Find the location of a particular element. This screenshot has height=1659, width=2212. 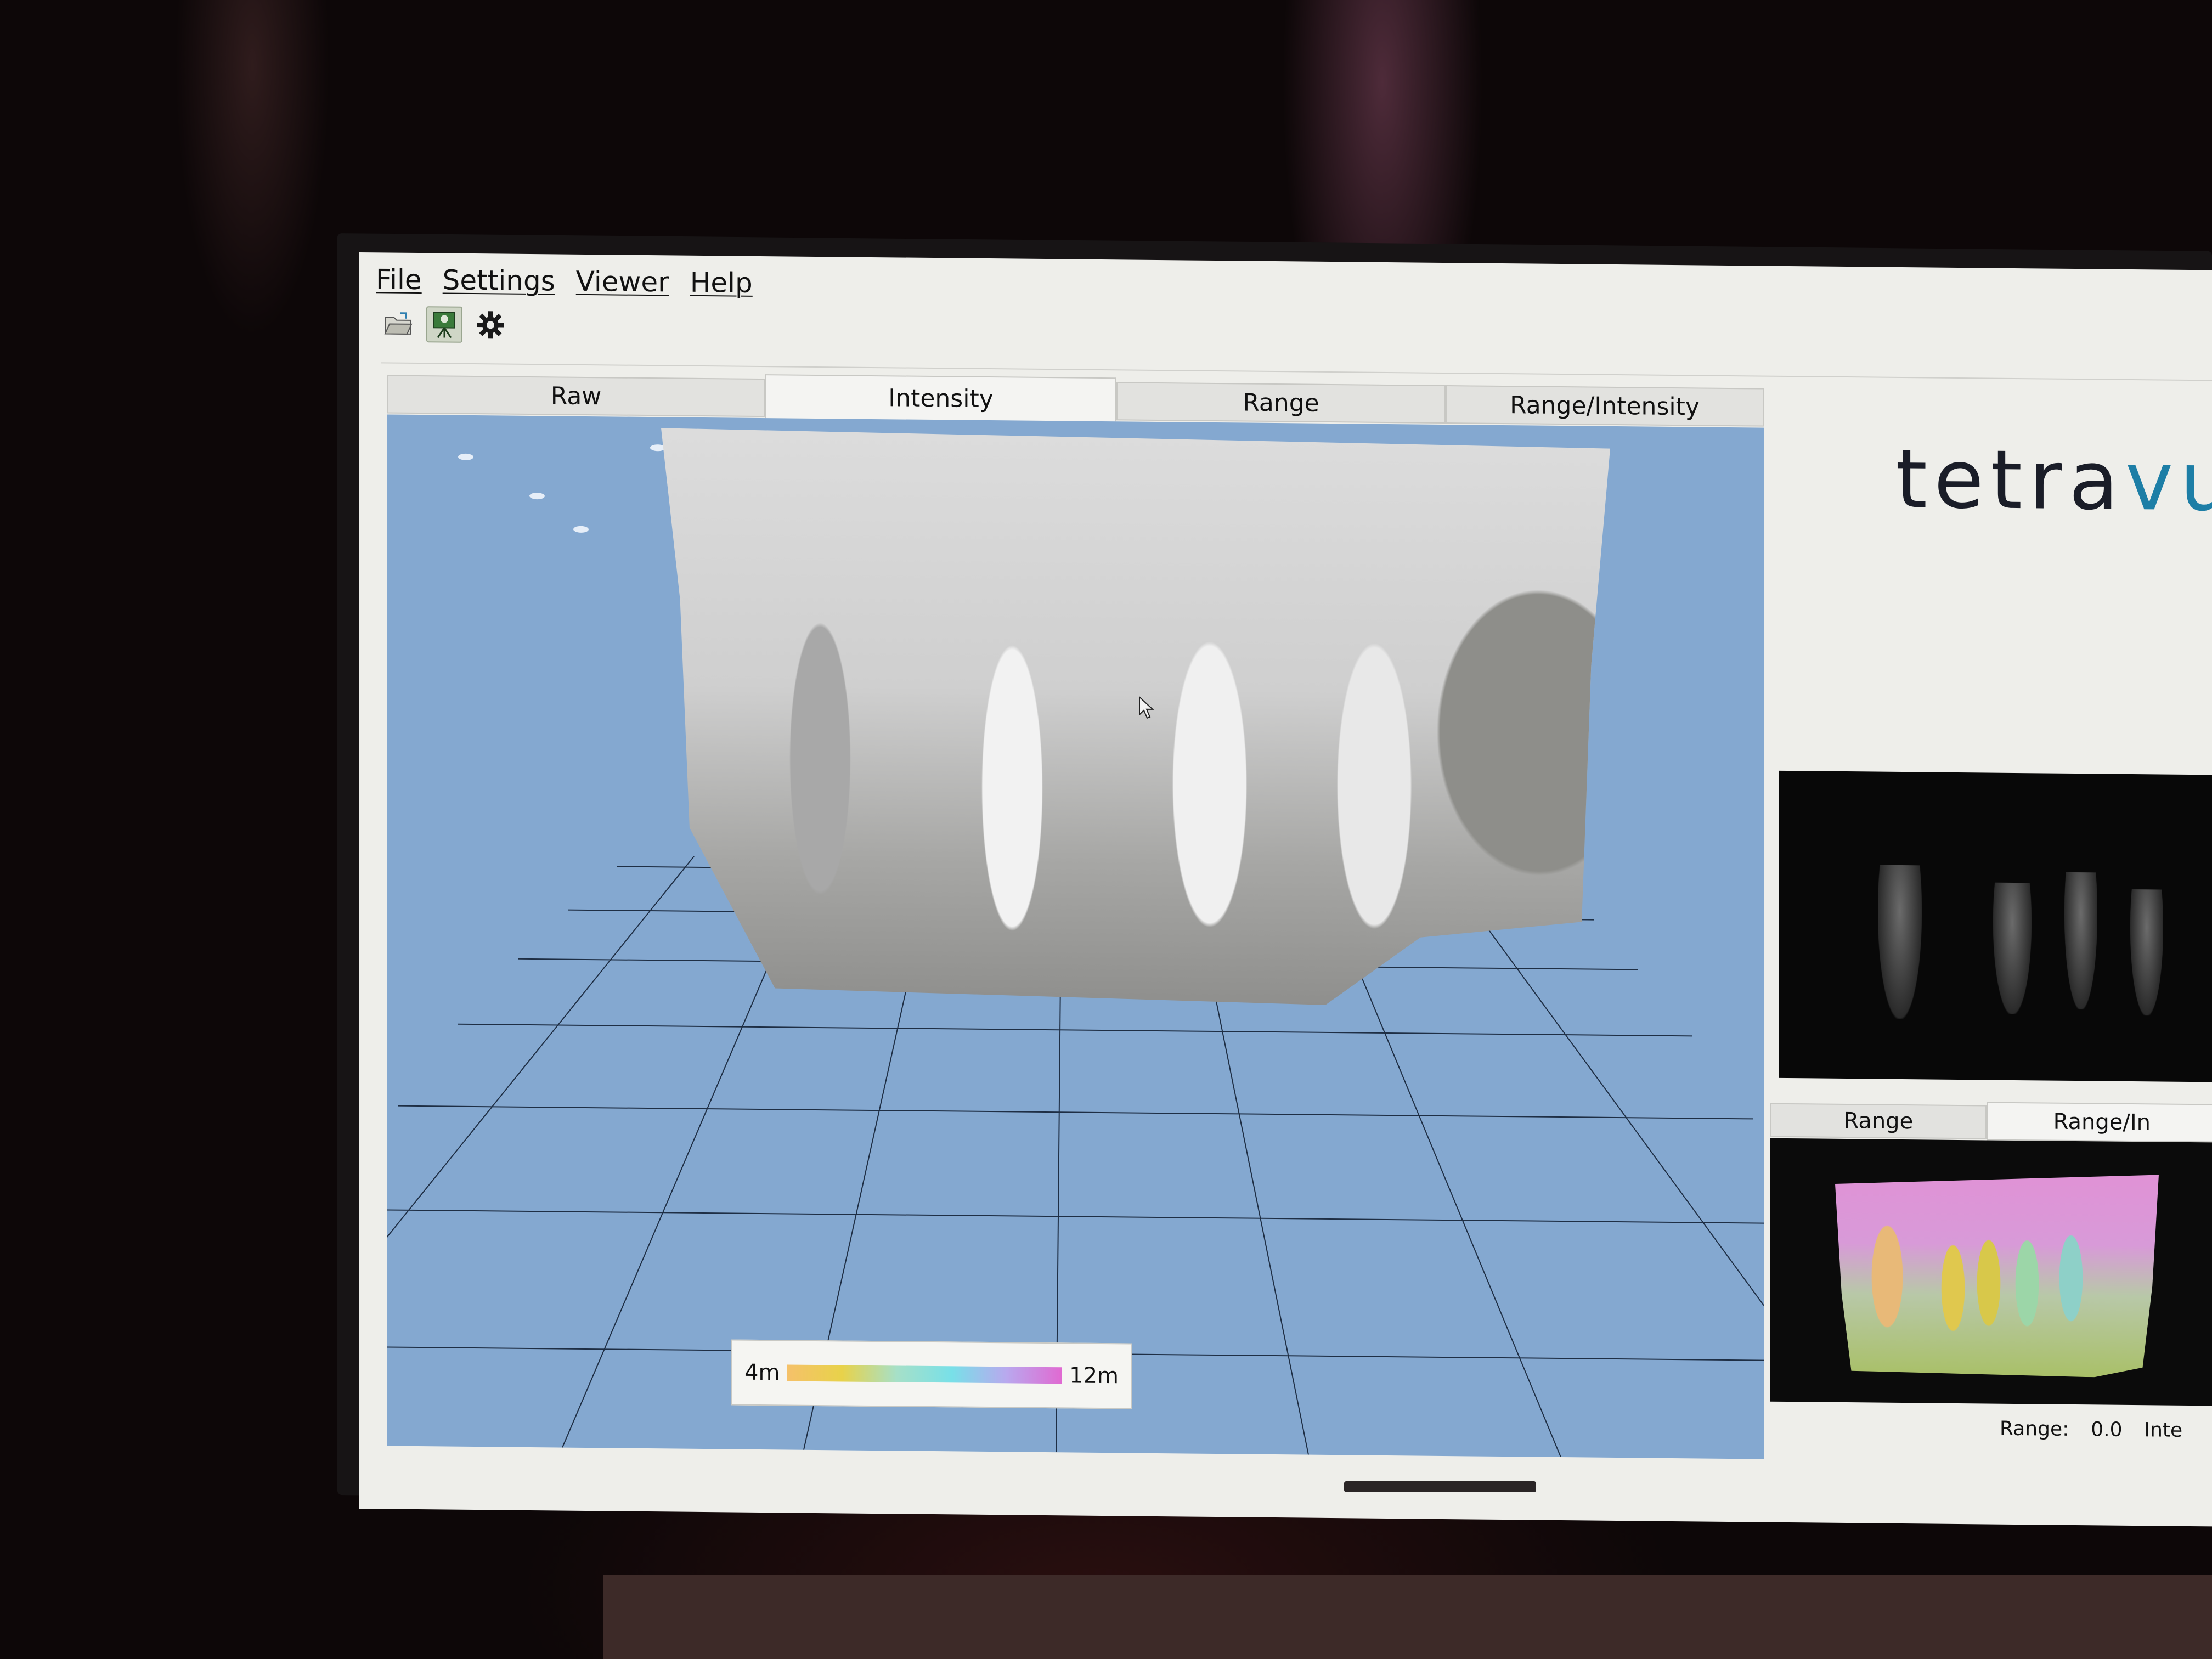

preview-tab-bar: Range Range/In is located at coordinates (1991, 1121).